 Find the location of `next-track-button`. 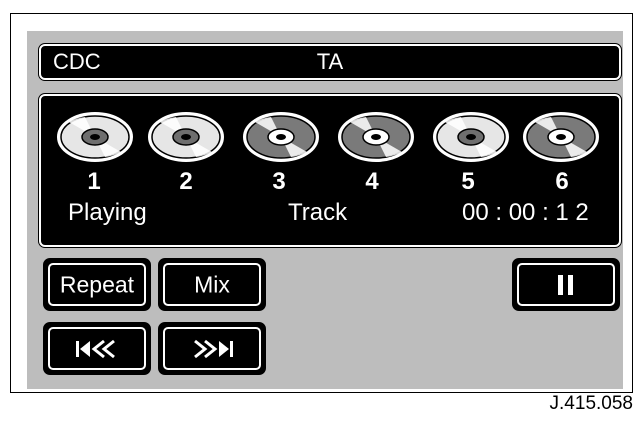

next-track-button is located at coordinates (212, 348).